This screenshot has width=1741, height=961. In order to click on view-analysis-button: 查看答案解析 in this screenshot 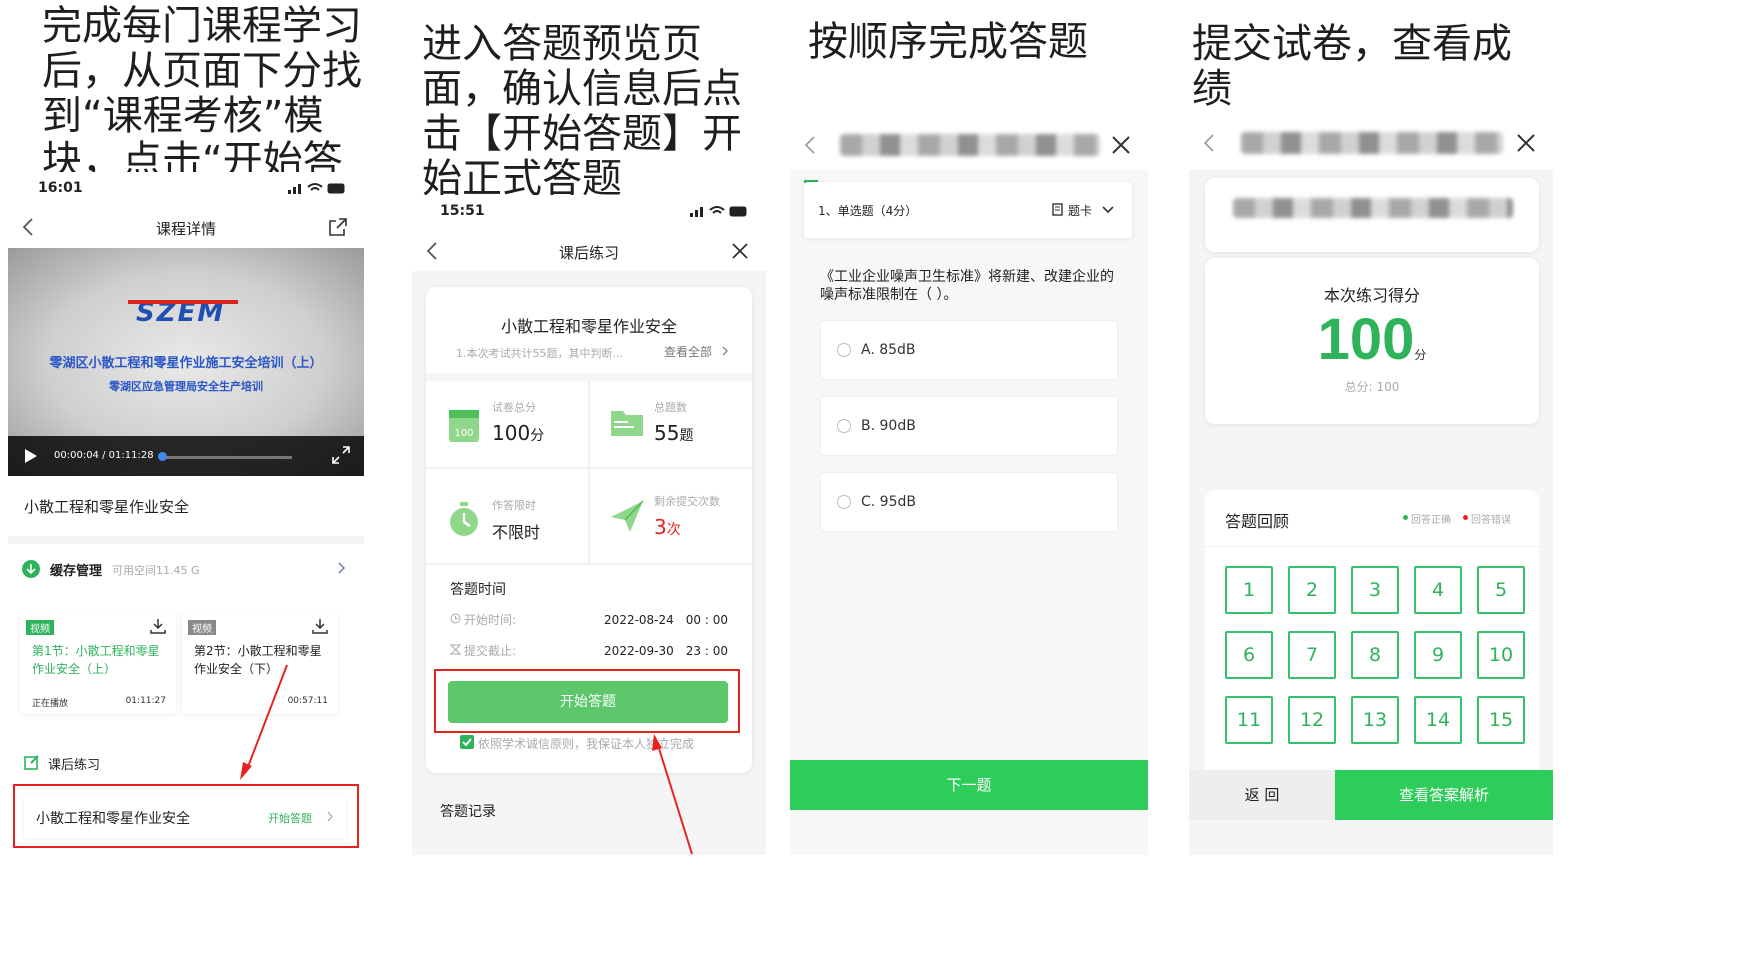, I will do `click(1444, 795)`.